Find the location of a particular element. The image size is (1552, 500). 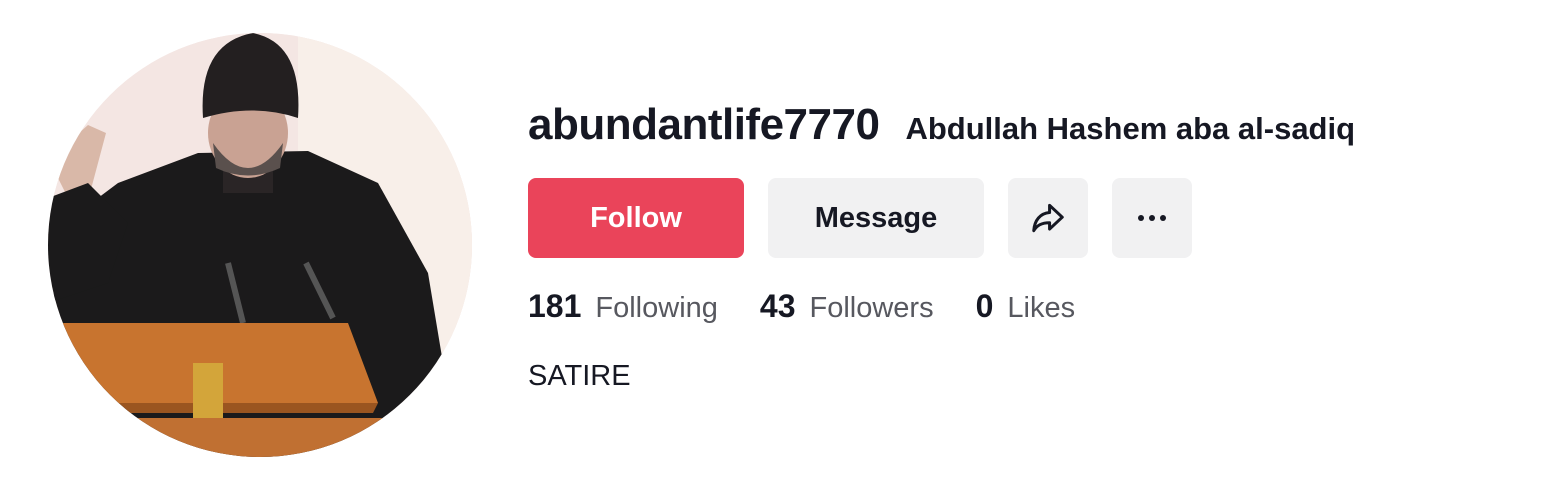

followers-stat: 43 Followers is located at coordinates (847, 306).